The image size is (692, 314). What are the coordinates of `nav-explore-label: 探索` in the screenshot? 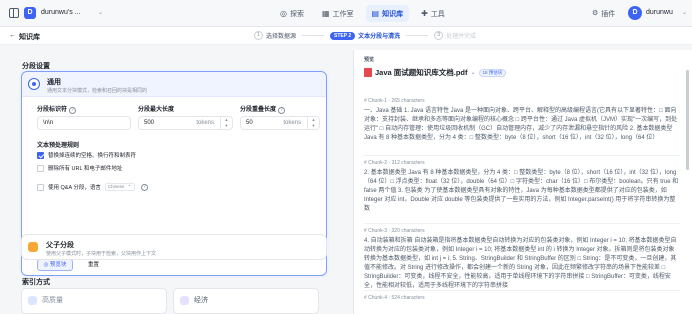 It's located at (296, 14).